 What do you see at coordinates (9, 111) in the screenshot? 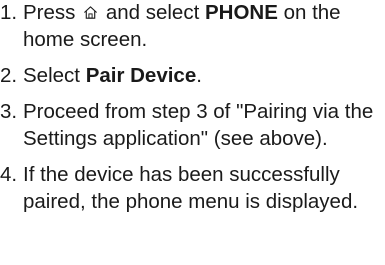
I see `step-number: 3.` at bounding box center [9, 111].